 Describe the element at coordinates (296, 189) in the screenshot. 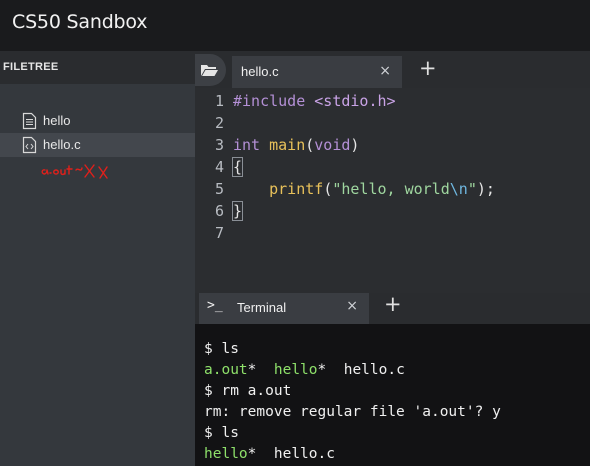

I see `code-token: printf` at that location.